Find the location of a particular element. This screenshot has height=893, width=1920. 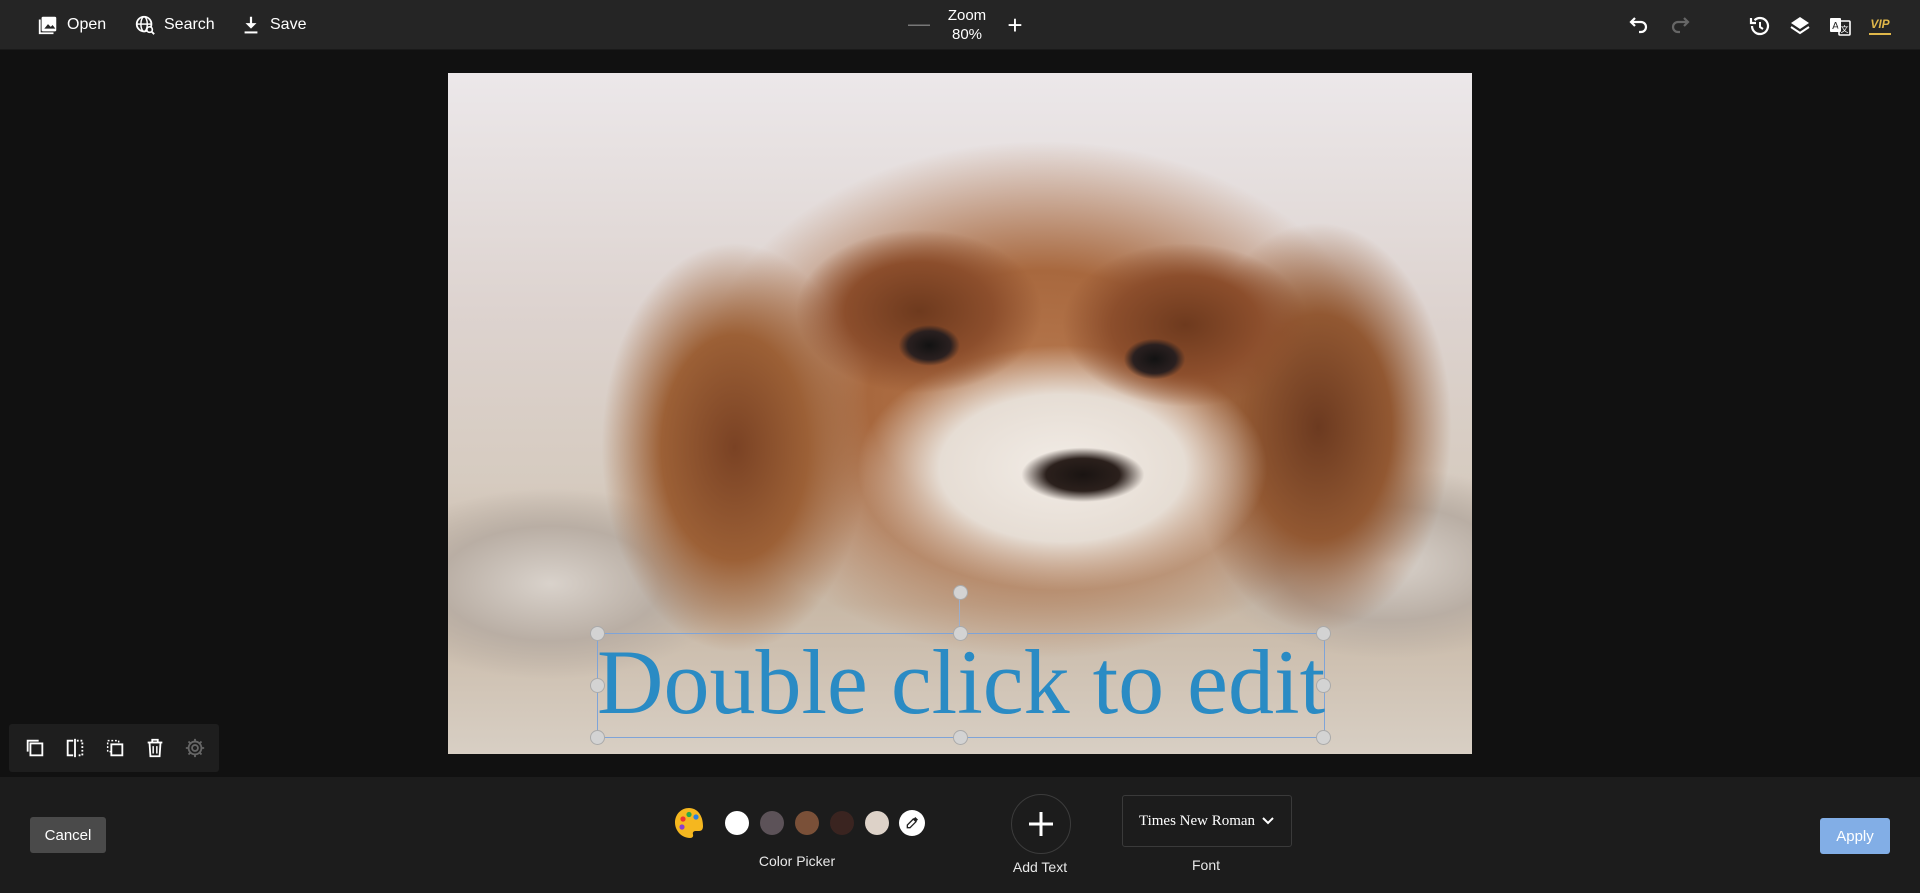

history-icon is located at coordinates (1759, 26).